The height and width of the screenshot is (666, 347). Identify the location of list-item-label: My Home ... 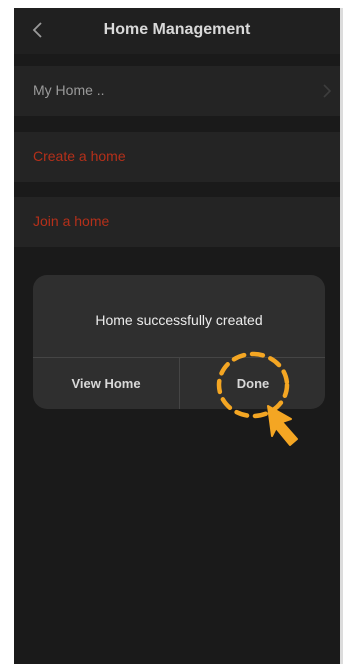
(69, 90).